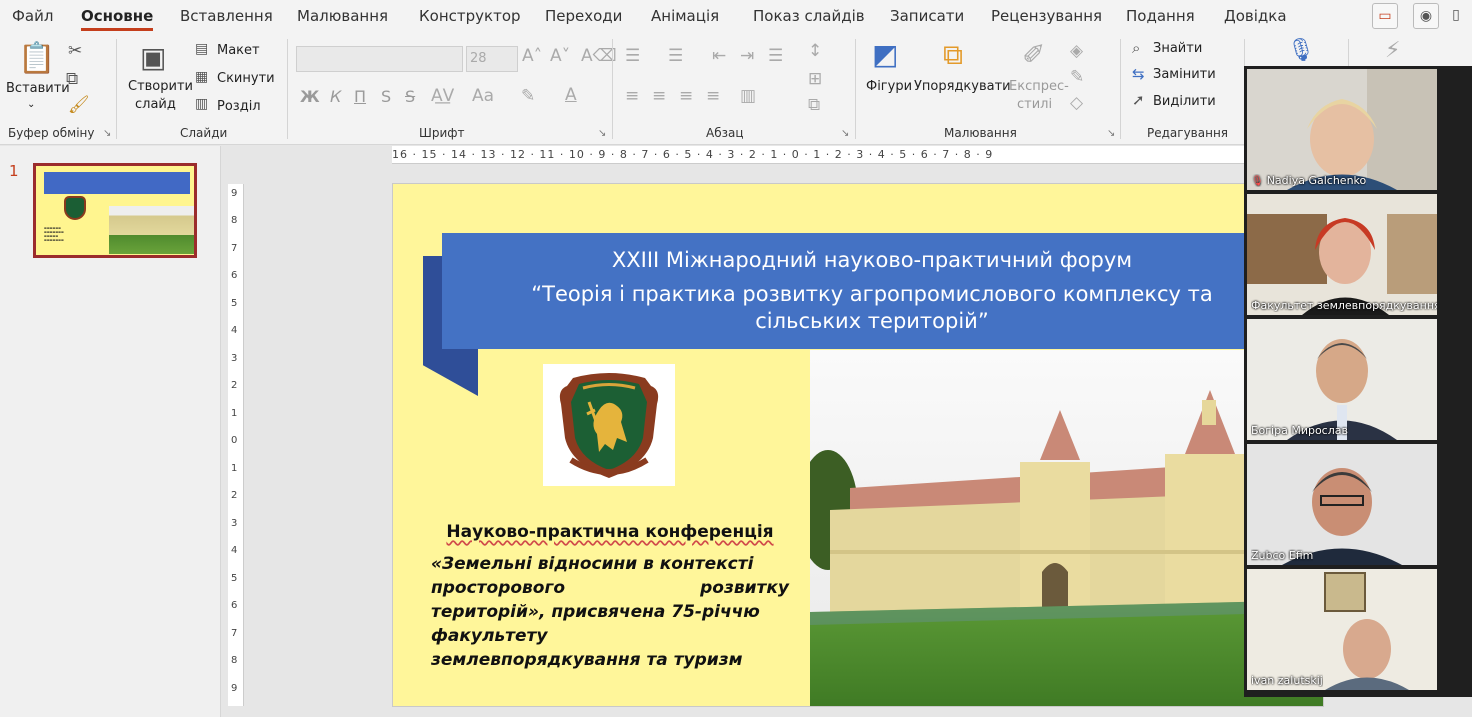  Describe the element at coordinates (532, 56) in the screenshot. I see `grow-font-icon: A˄` at that location.